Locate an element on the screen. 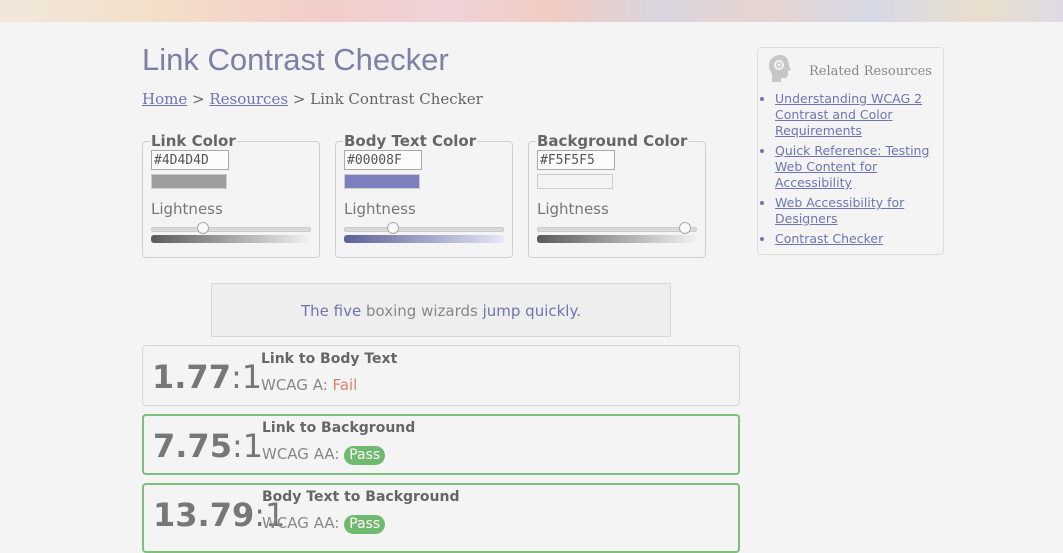 The height and width of the screenshot is (553, 1063). picker-legend: Background Color is located at coordinates (612, 141).